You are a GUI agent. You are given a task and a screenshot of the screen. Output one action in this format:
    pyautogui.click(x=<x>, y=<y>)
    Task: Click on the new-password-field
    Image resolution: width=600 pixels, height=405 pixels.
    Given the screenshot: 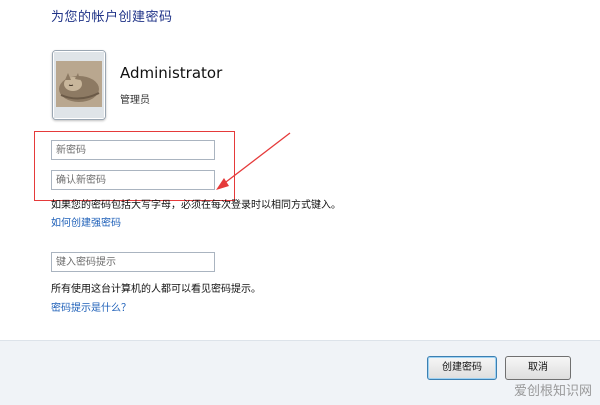 What is the action you would take?
    pyautogui.click(x=133, y=150)
    